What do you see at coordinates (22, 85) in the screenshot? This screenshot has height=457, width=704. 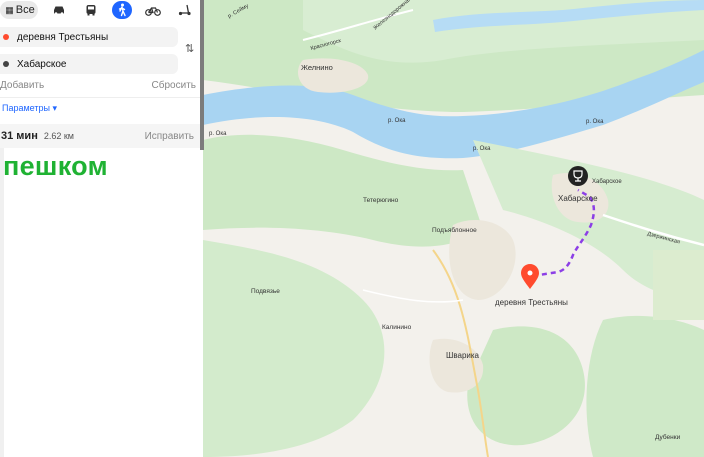 I see `add-point-link: Добавить` at bounding box center [22, 85].